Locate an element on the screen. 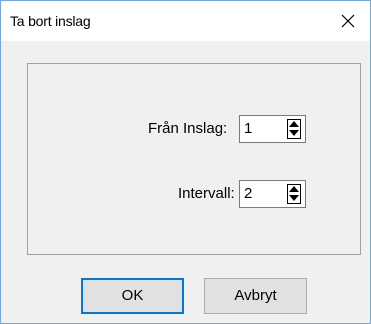 The image size is (371, 324). interval-value: 2 is located at coordinates (248, 193).